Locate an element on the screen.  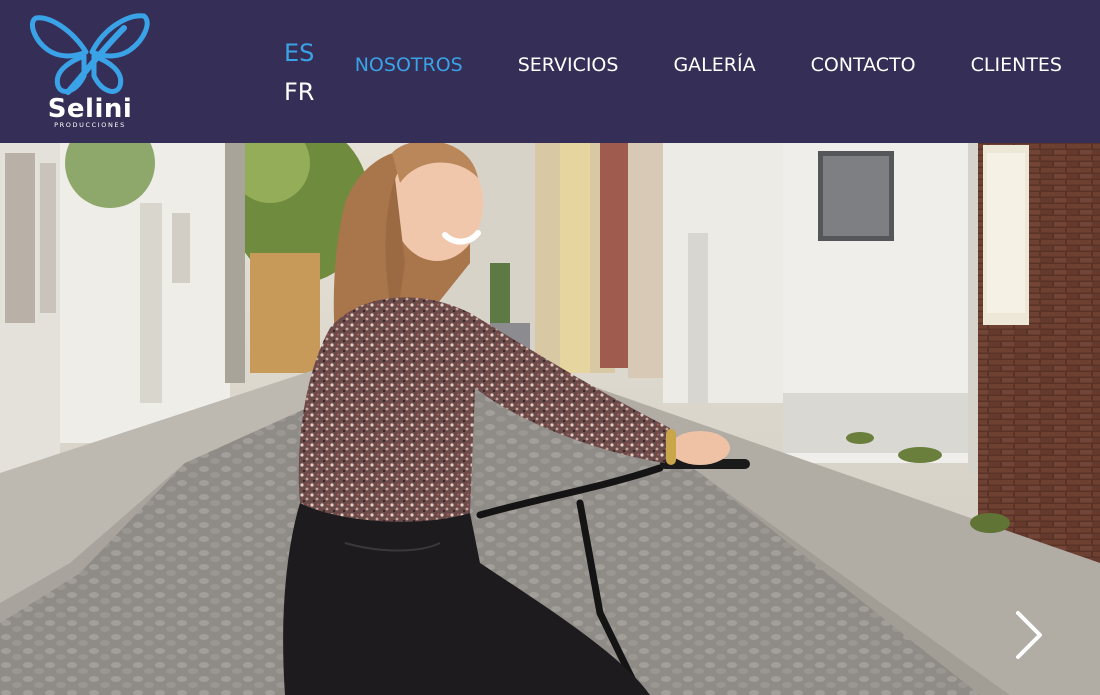
hero-next-button is located at coordinates (1028, 635).